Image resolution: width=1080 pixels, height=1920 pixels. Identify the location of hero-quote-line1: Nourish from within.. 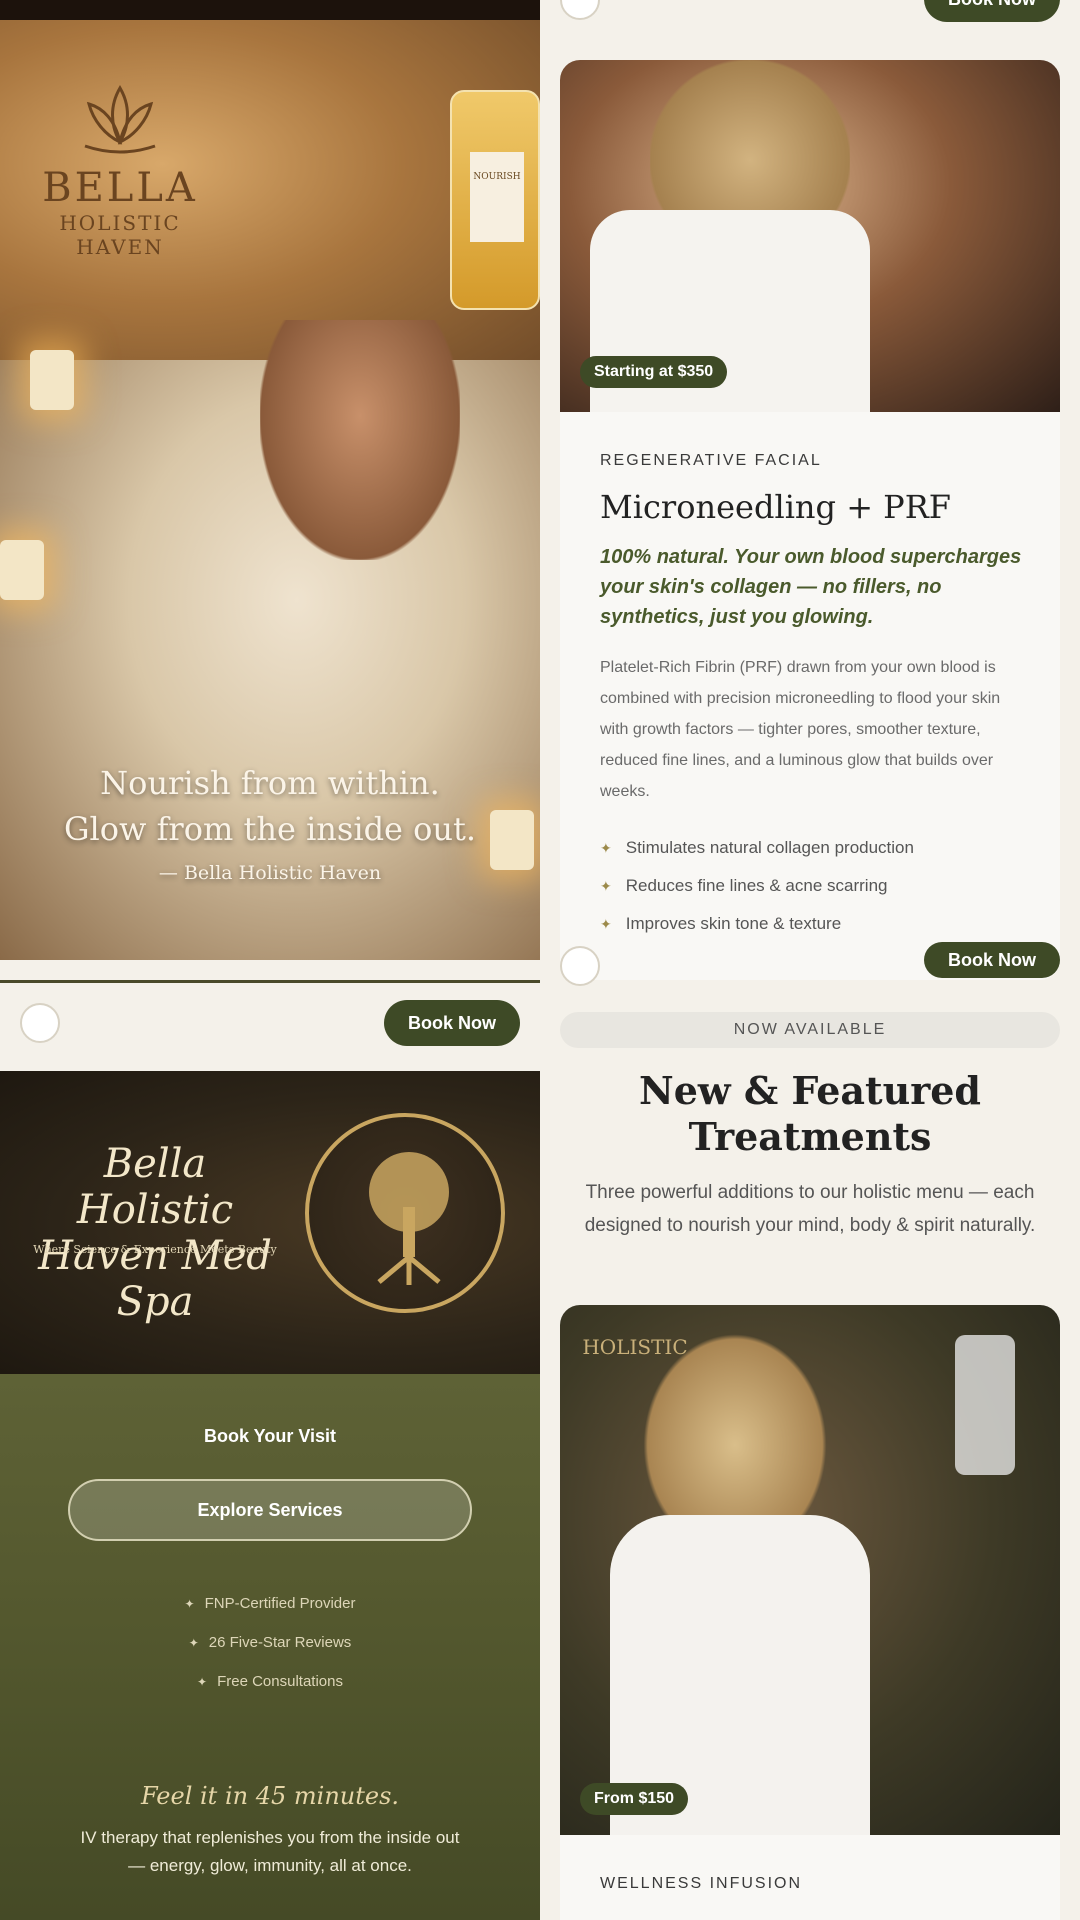
(270, 783).